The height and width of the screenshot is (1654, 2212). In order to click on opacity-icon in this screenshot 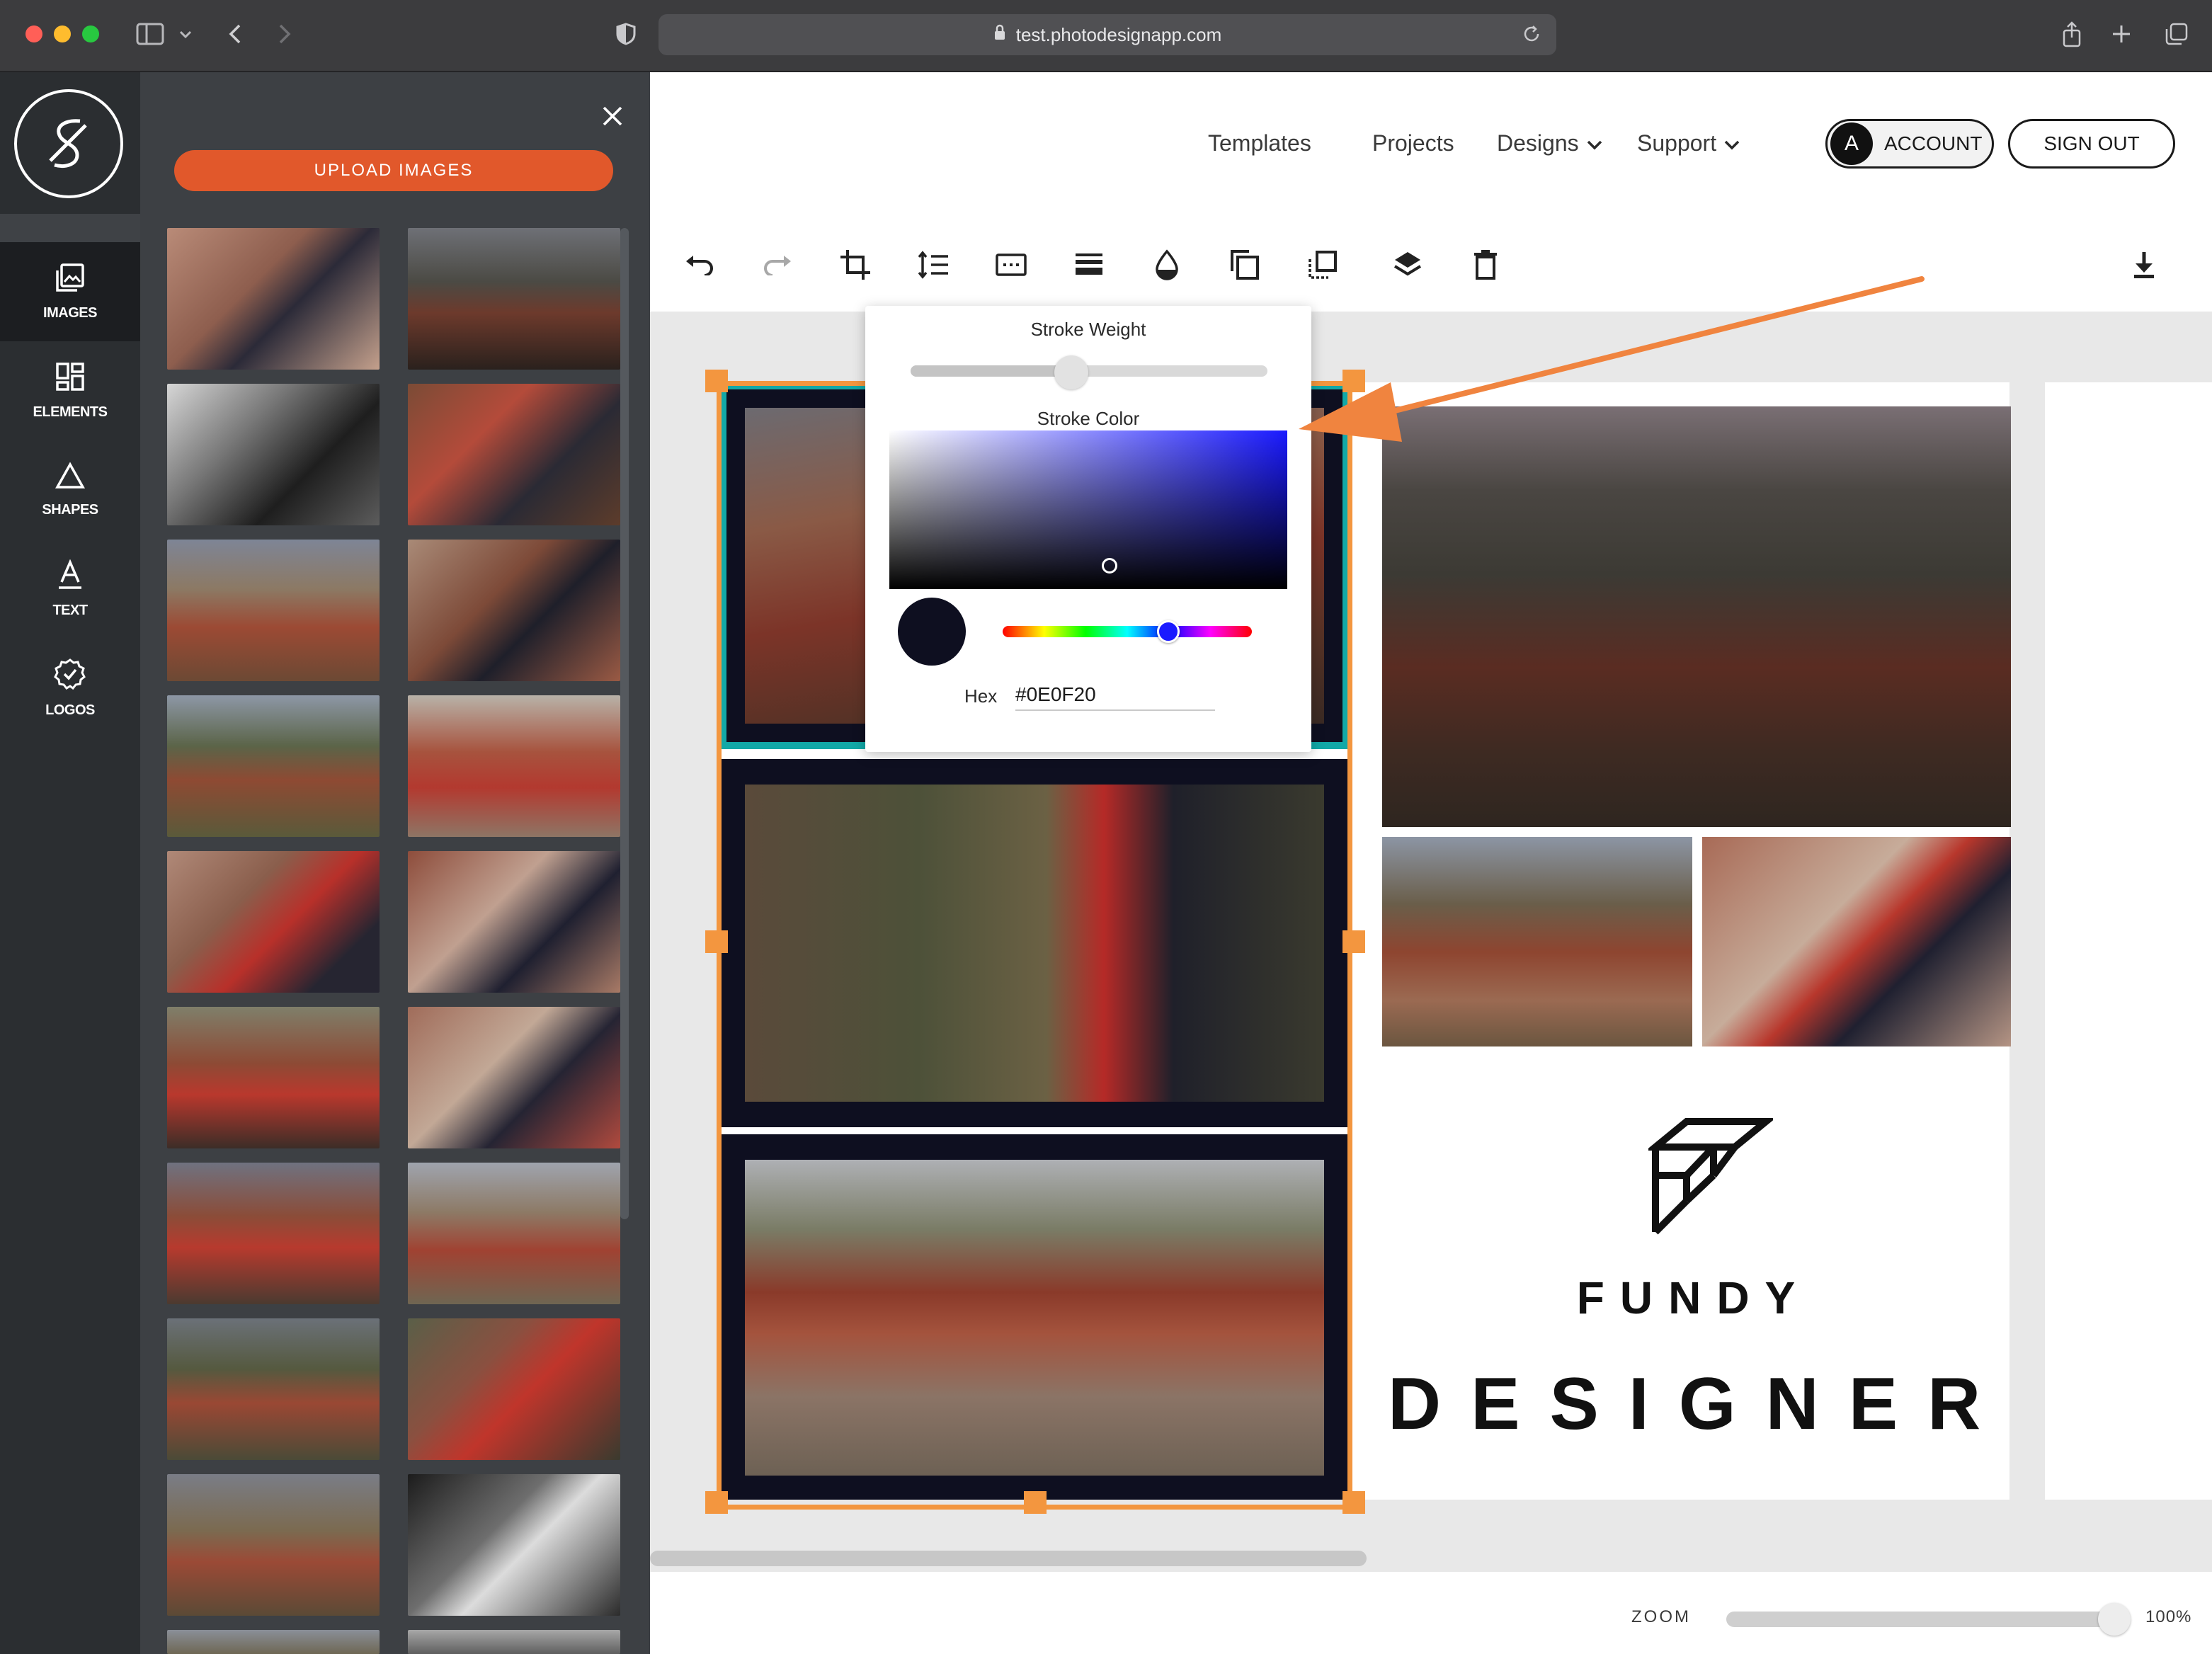, I will do `click(1167, 265)`.